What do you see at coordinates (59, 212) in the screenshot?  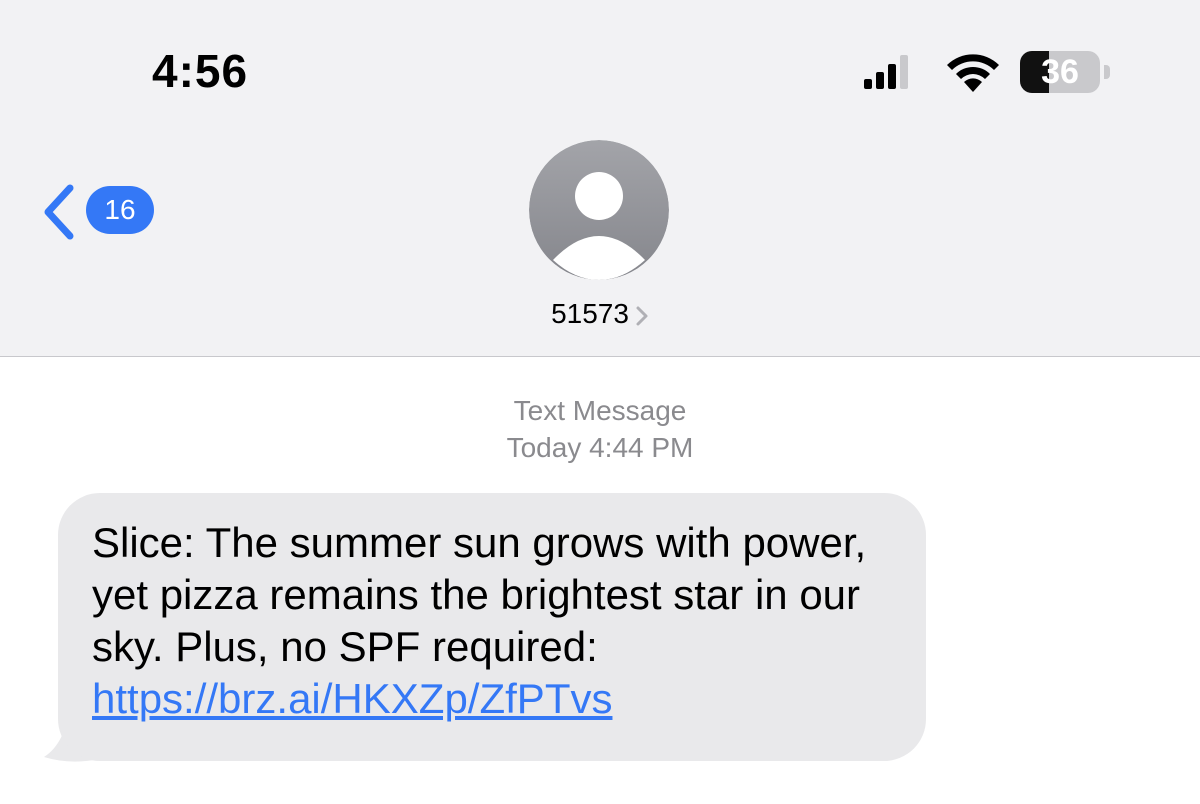 I see `chevron-left-icon` at bounding box center [59, 212].